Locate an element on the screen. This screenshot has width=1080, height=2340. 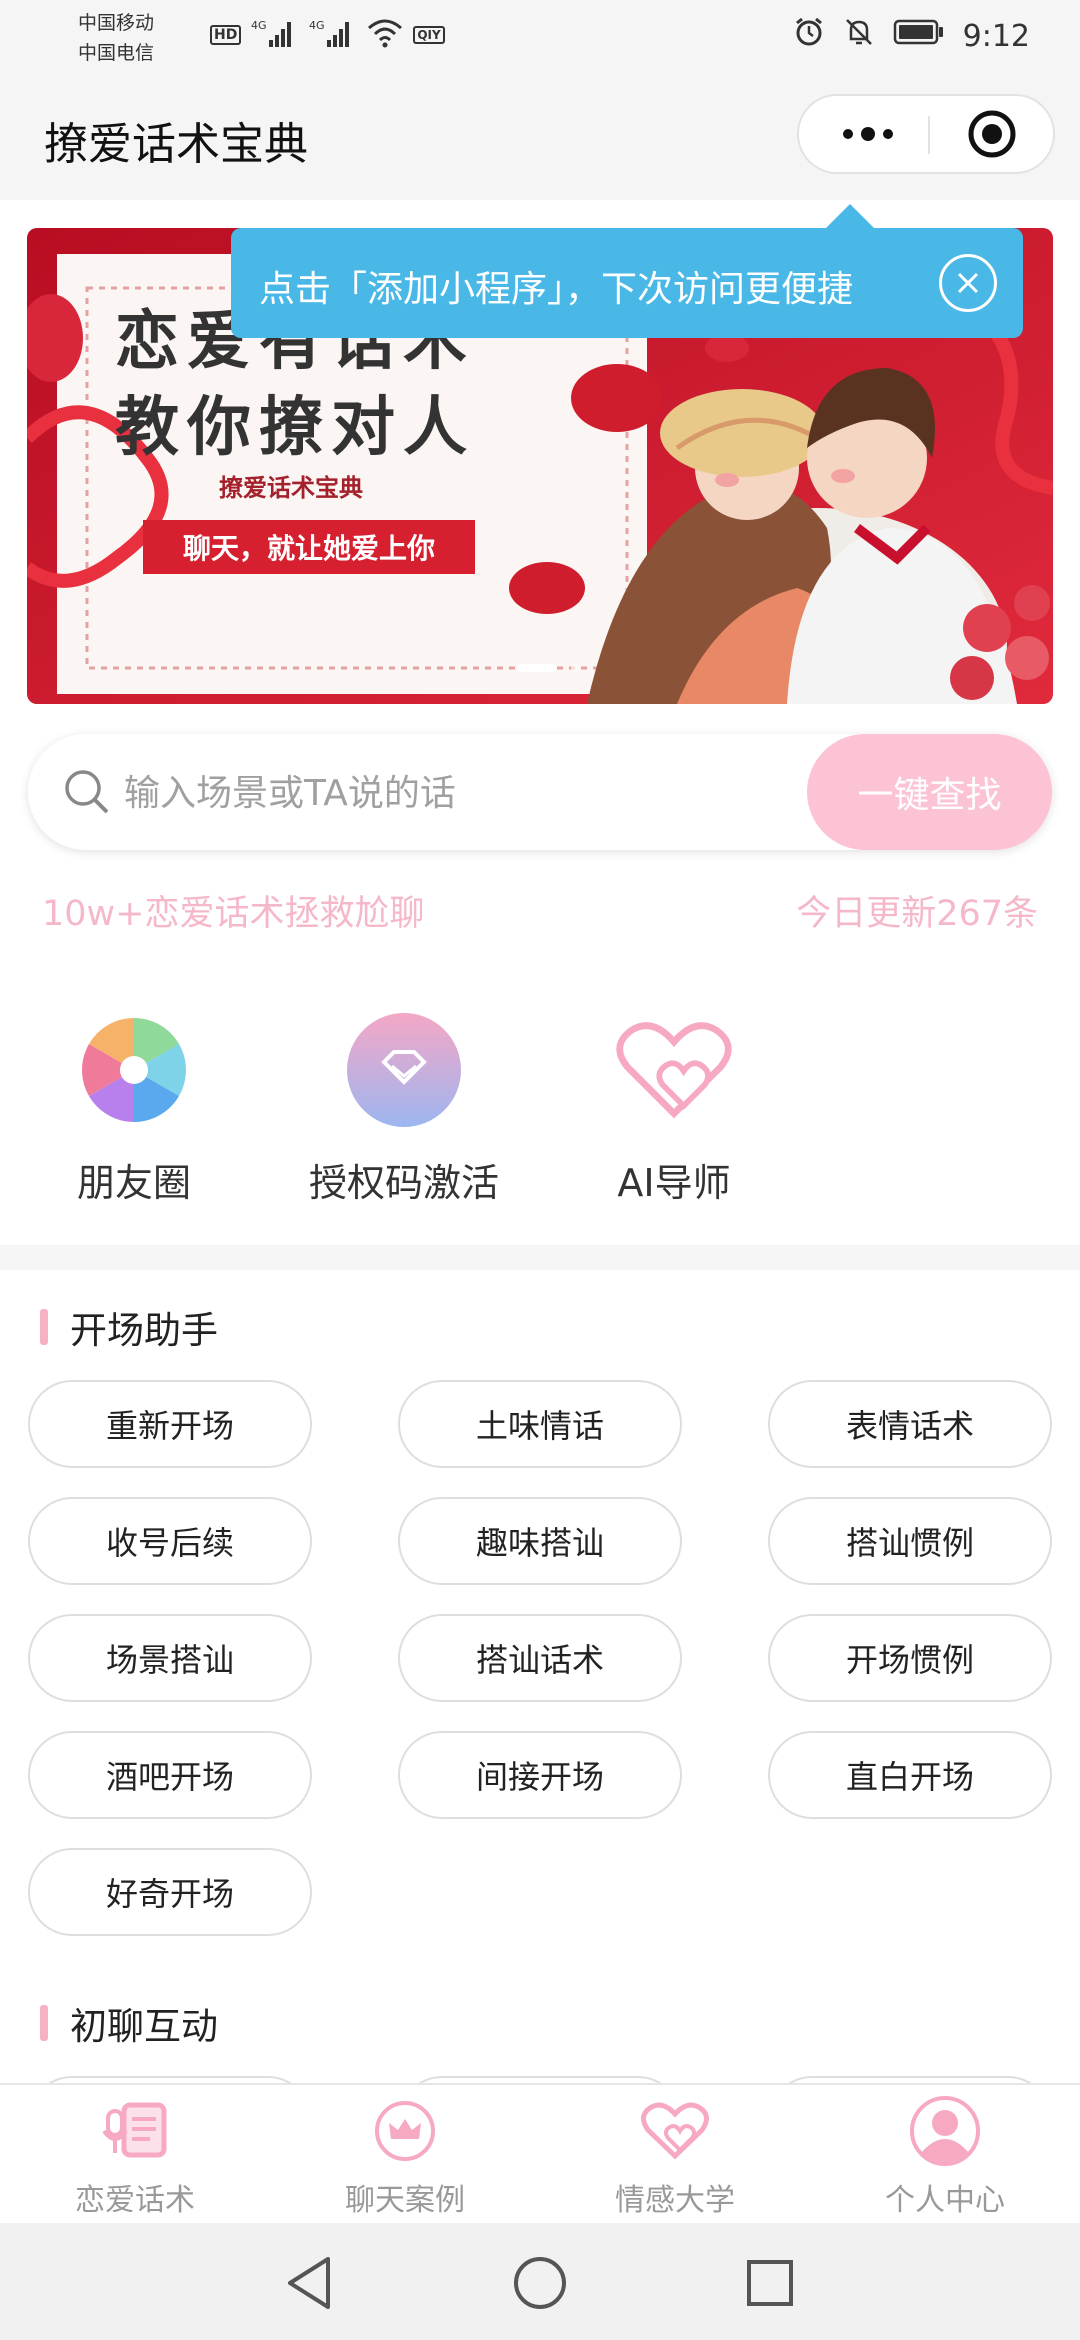
close-icon is located at coordinates (968, 283).